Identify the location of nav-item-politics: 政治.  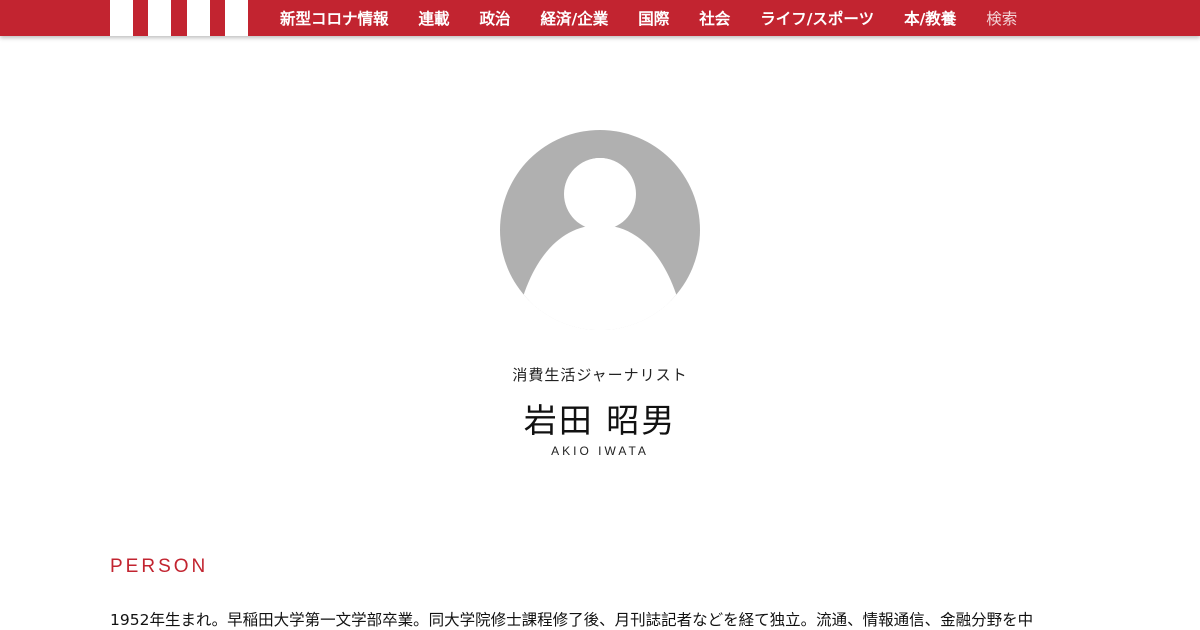
(495, 18).